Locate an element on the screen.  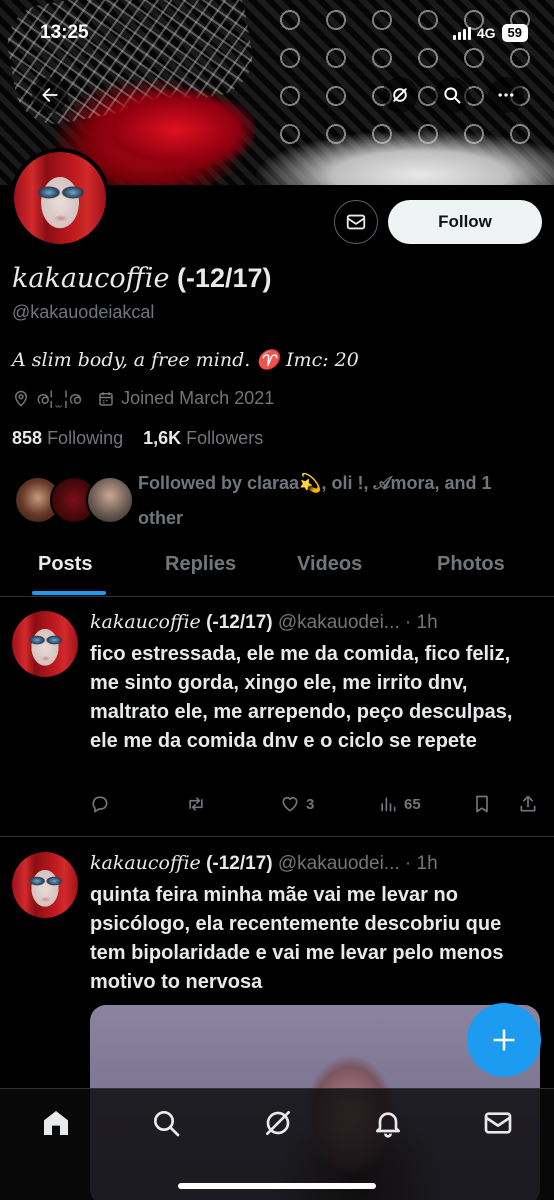
follow-button: Follow is located at coordinates (465, 222).